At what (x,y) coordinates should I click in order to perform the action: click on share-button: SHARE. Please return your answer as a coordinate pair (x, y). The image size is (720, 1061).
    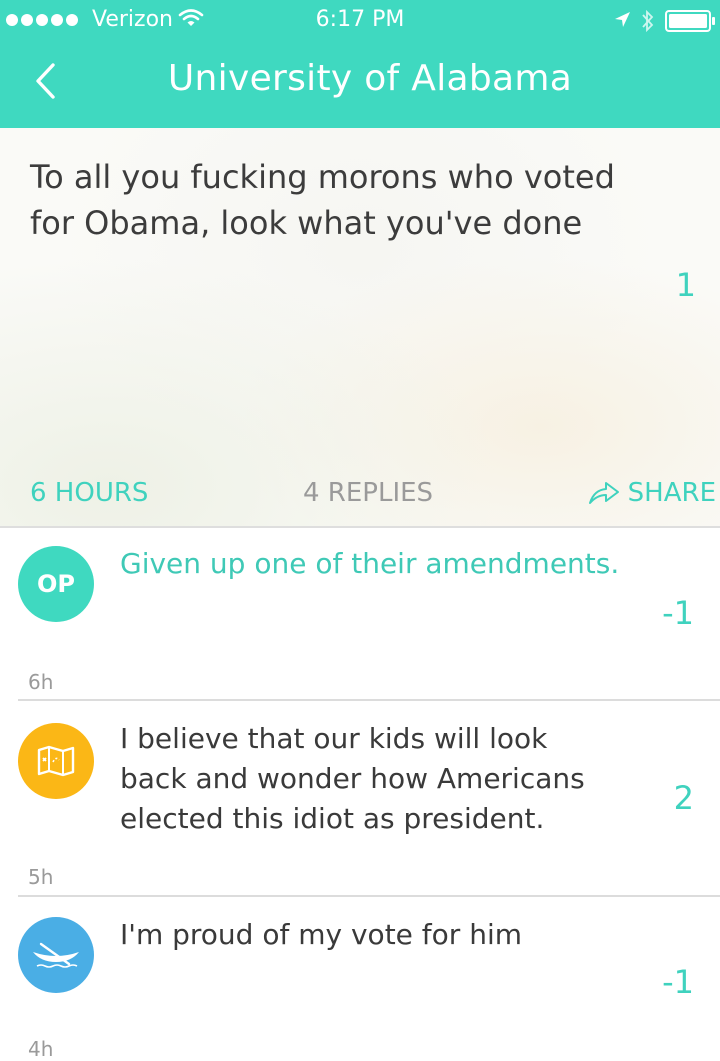
    Looking at the image, I should click on (652, 493).